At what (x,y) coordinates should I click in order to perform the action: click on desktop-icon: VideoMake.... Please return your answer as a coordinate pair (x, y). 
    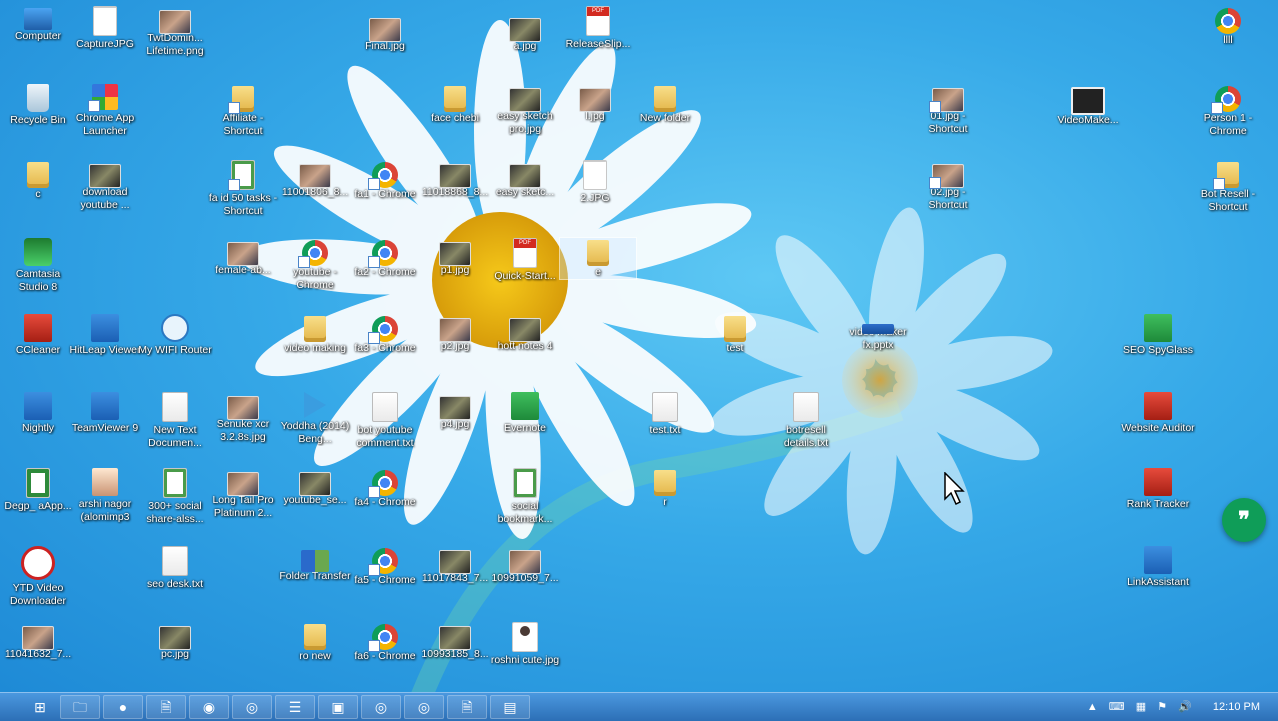
    Looking at the image, I should click on (1088, 105).